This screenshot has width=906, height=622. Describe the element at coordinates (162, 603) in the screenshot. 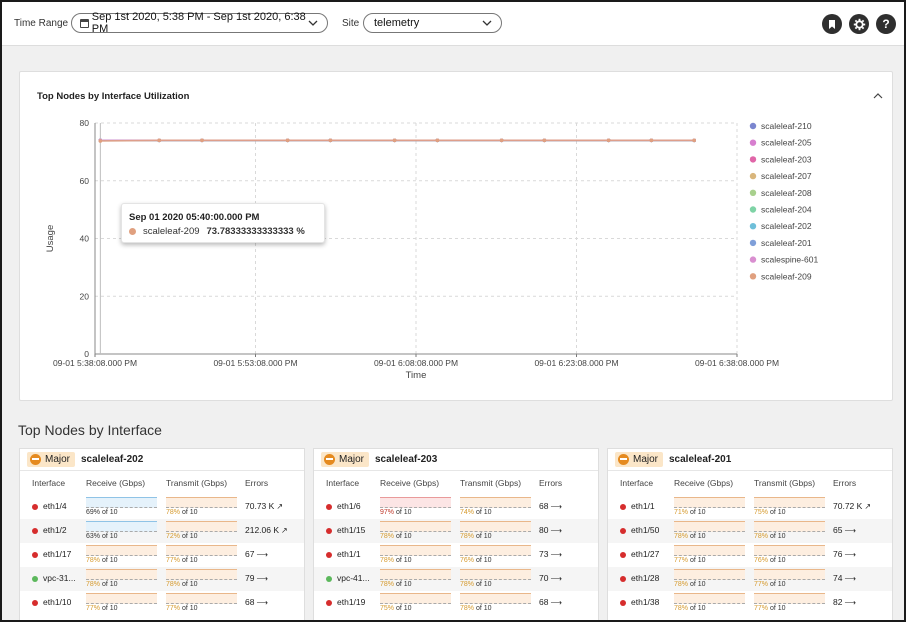

I see `table-row: eth1/10 77% of 10 77% of 10 68 ⟶` at that location.